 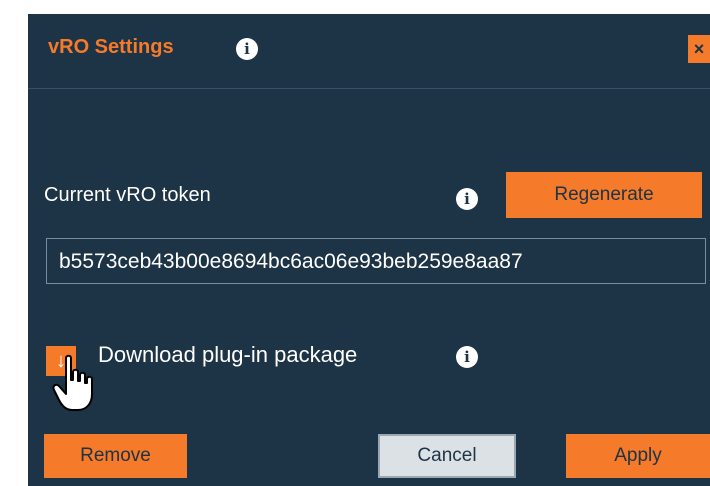 I want to click on token-label: Current vRO token, so click(x=127, y=195).